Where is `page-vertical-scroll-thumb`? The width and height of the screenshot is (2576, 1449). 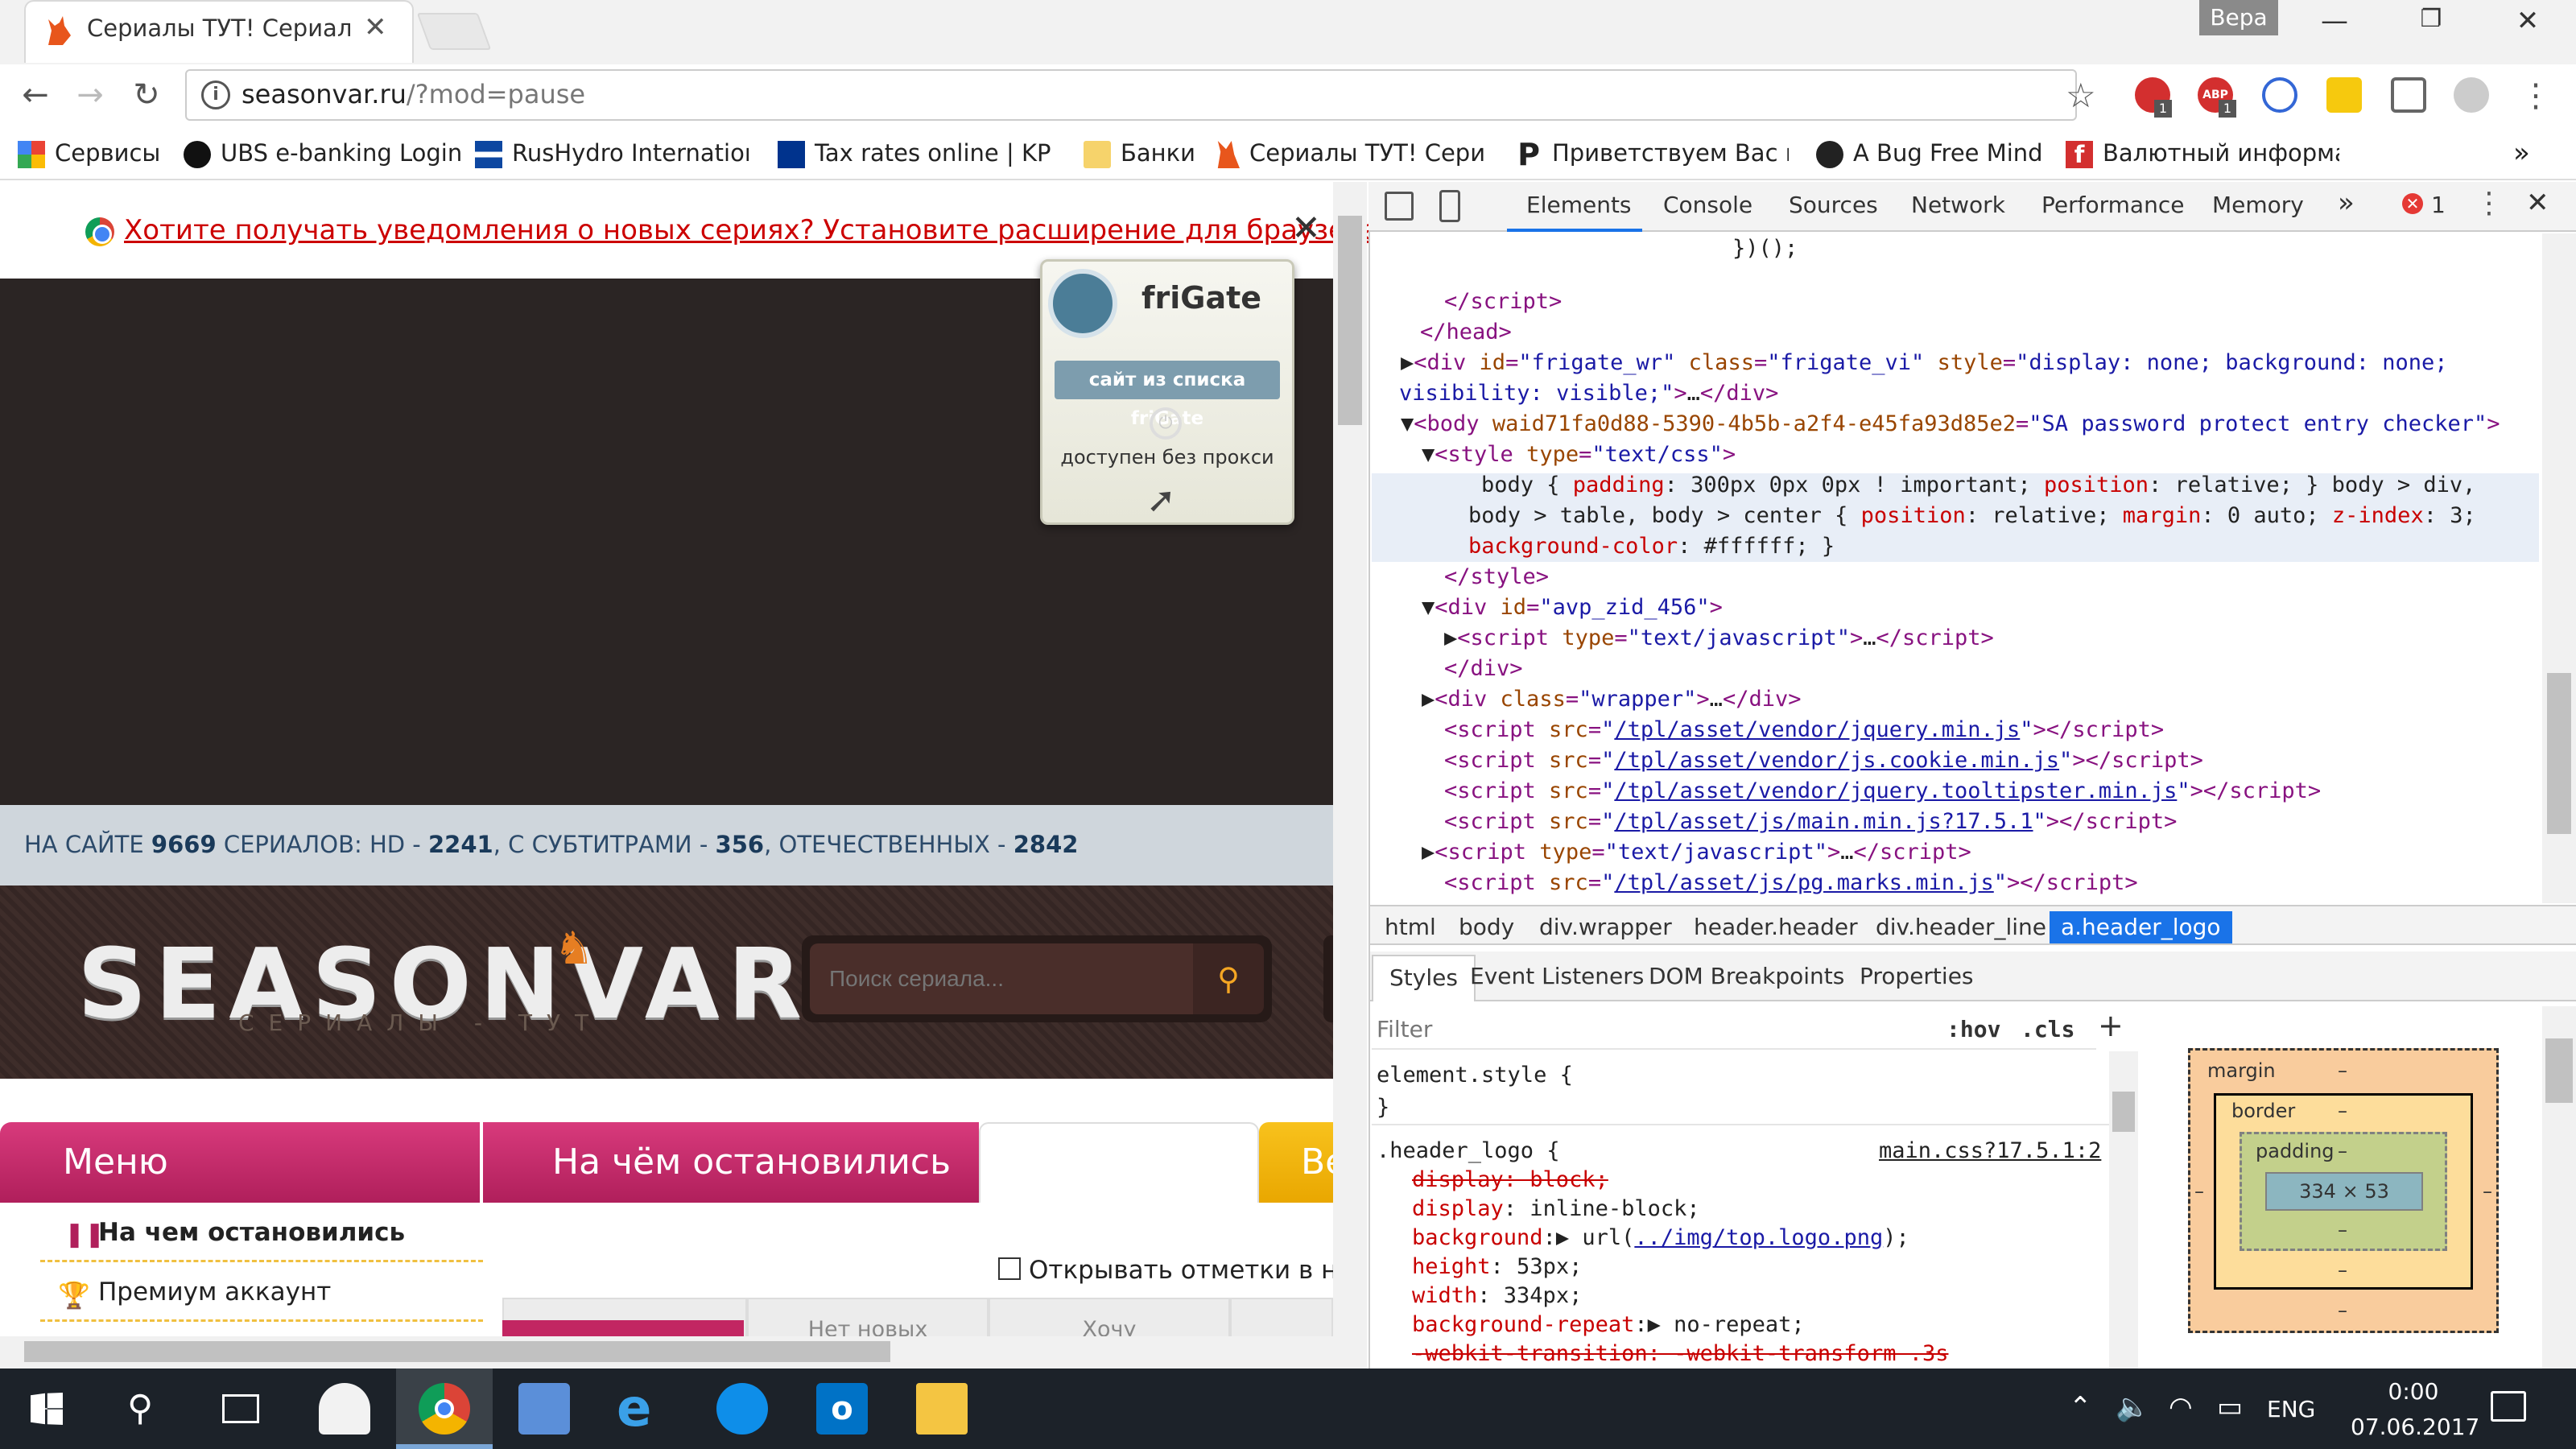 page-vertical-scroll-thumb is located at coordinates (1350, 320).